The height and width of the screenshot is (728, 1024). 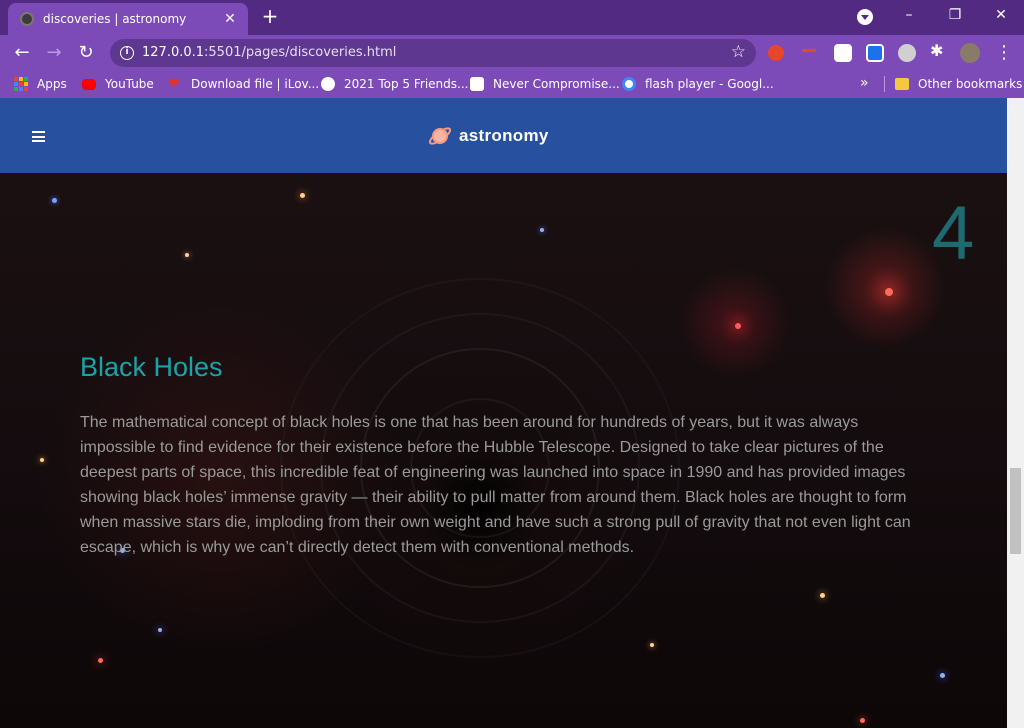 What do you see at coordinates (38, 136) in the screenshot?
I see `hamburger-menu-icon` at bounding box center [38, 136].